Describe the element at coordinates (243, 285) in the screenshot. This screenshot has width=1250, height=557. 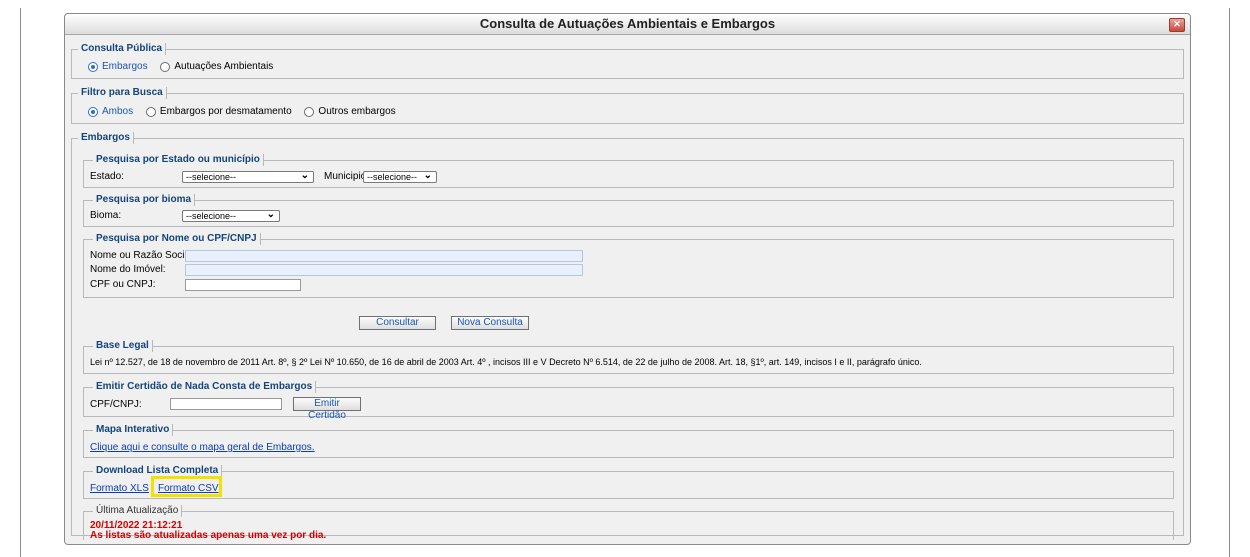
I see `cpf-input` at that location.